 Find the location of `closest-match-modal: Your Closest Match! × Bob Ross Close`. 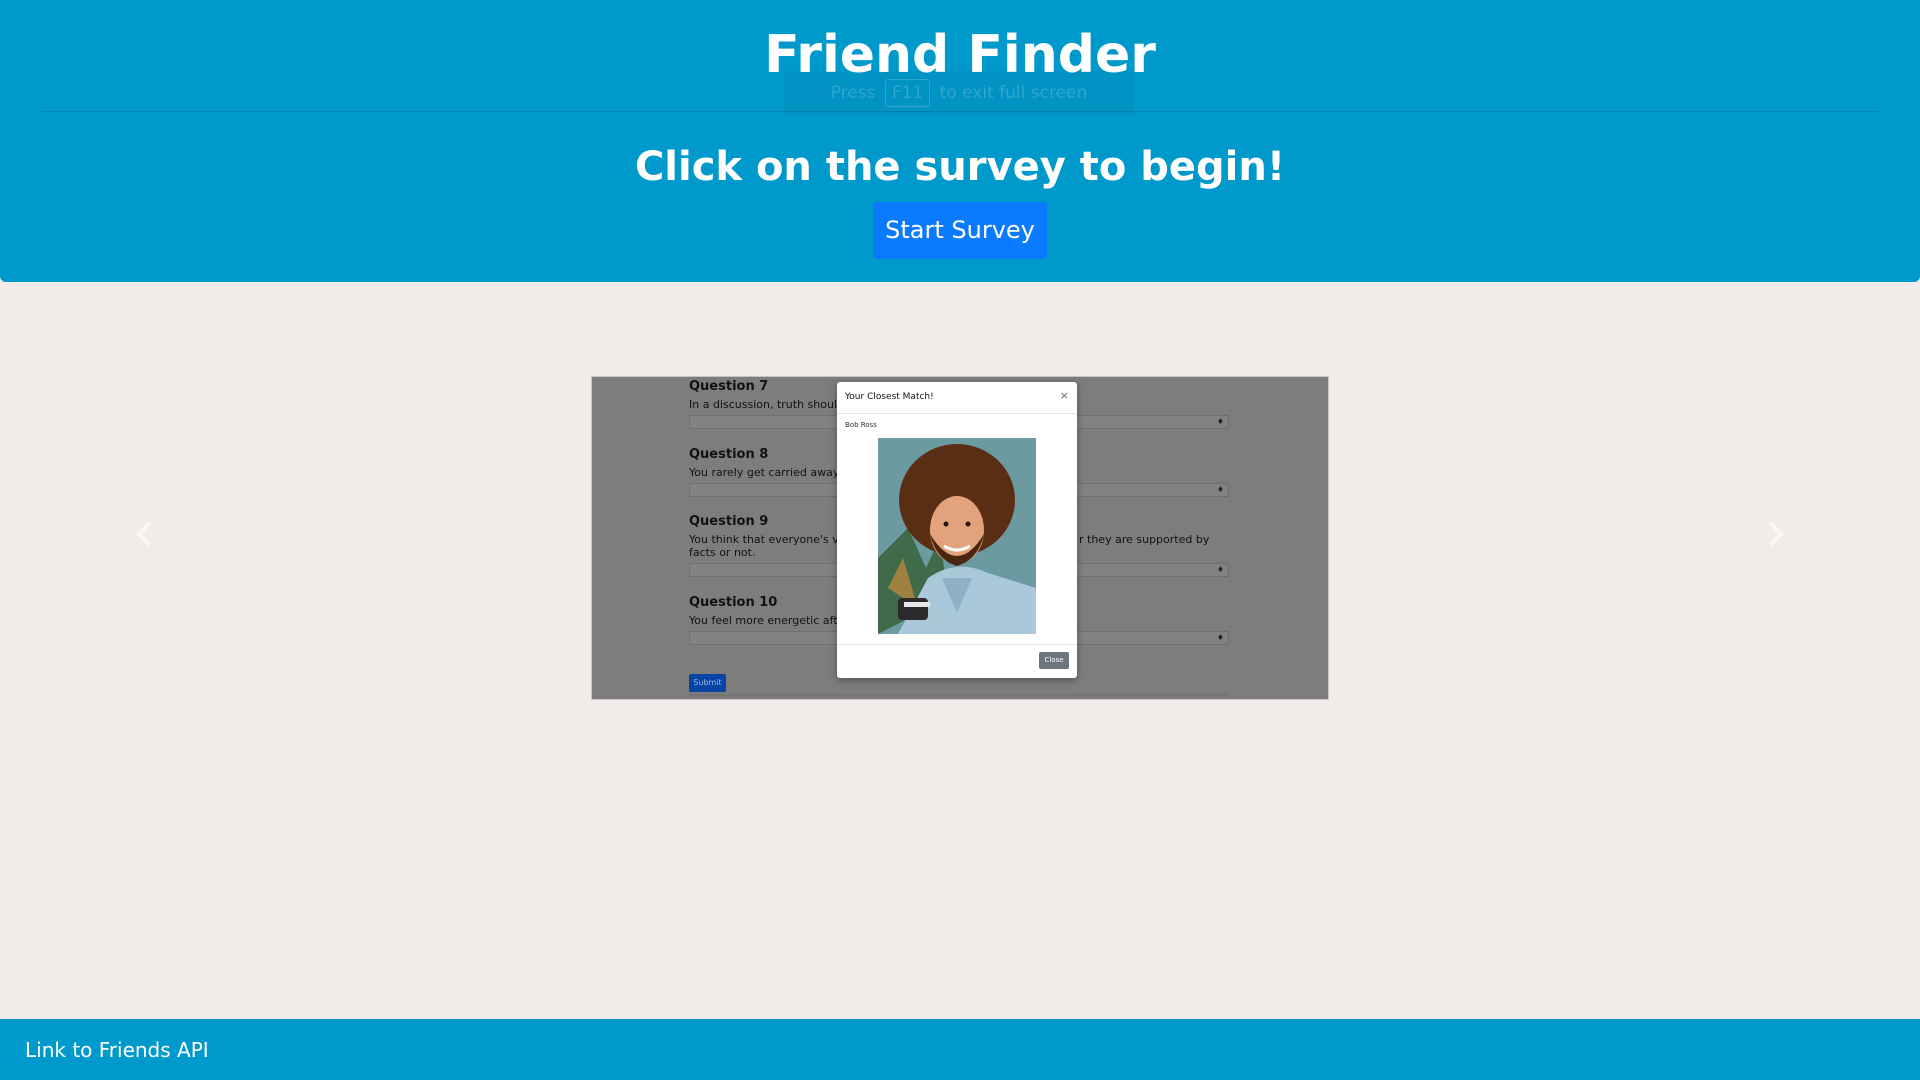

closest-match-modal: Your Closest Match! × Bob Ross Close is located at coordinates (957, 530).